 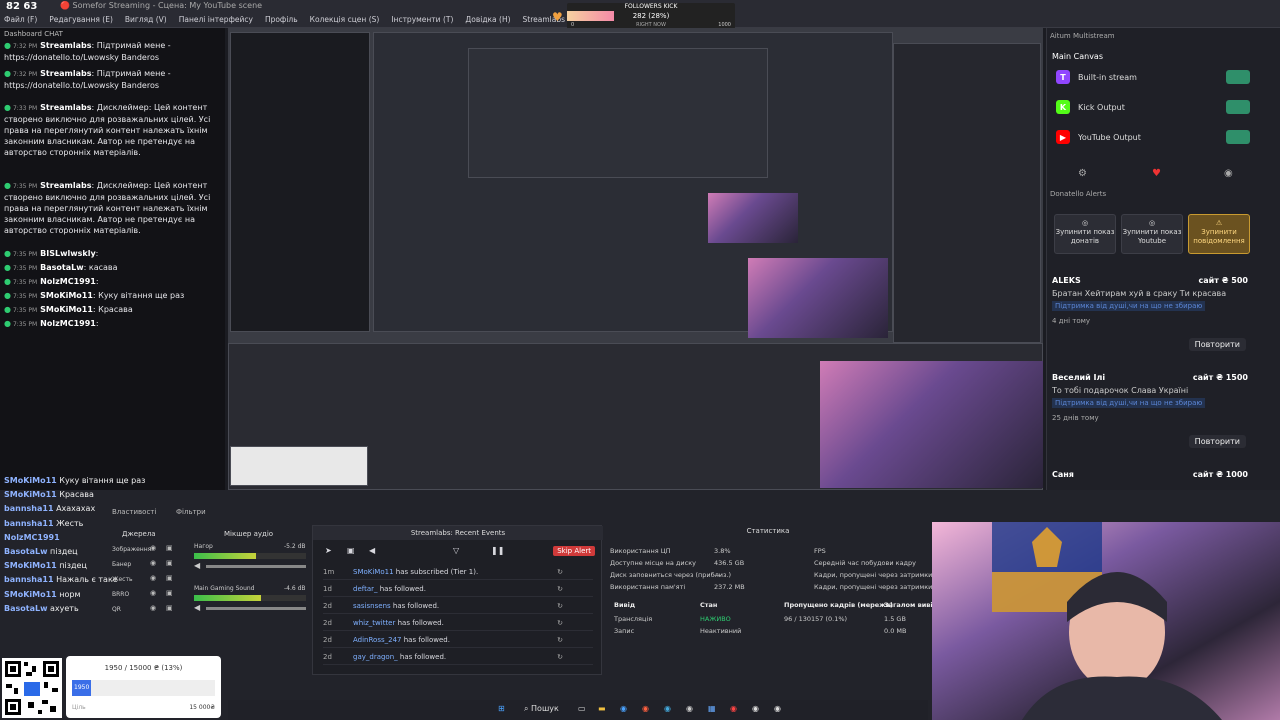 I want to click on menu-profile: Профіль, so click(x=281, y=19).